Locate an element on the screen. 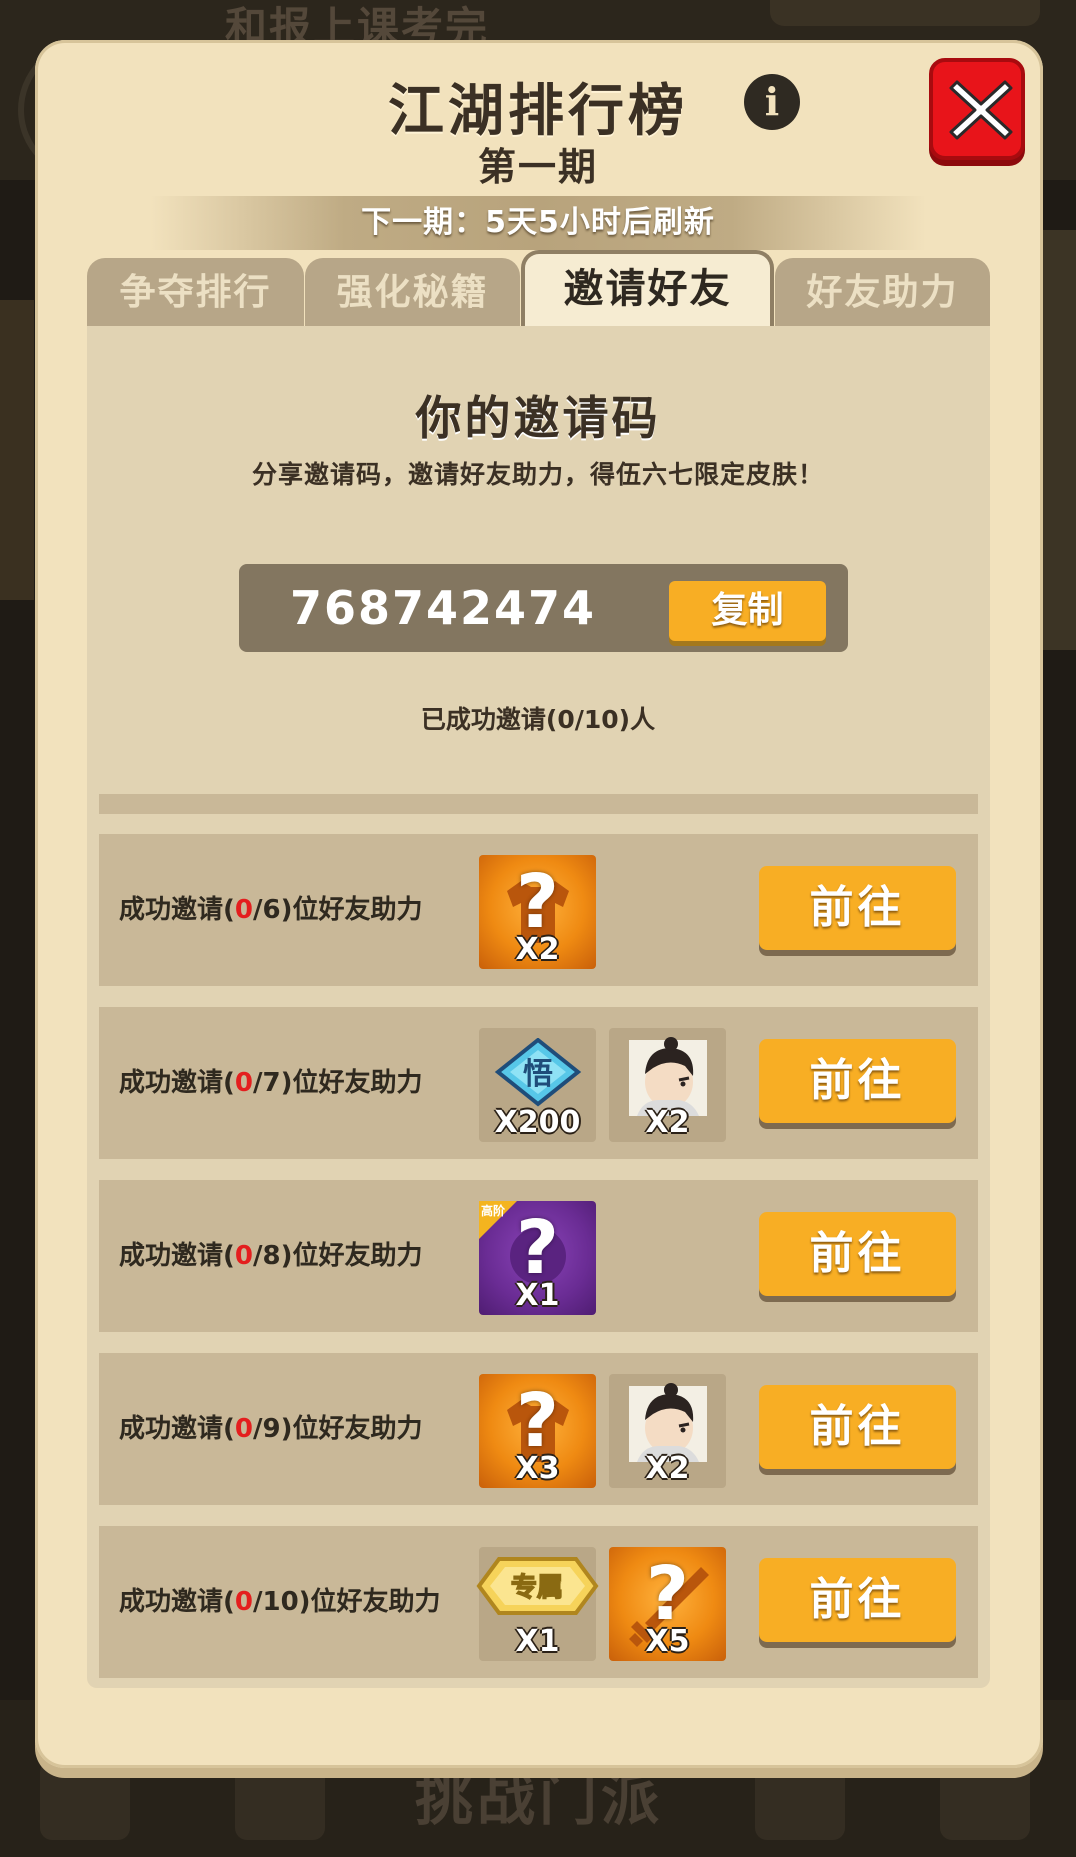 The height and width of the screenshot is (1857, 1076). reward-item: 悟 X200 is located at coordinates (537, 1085).